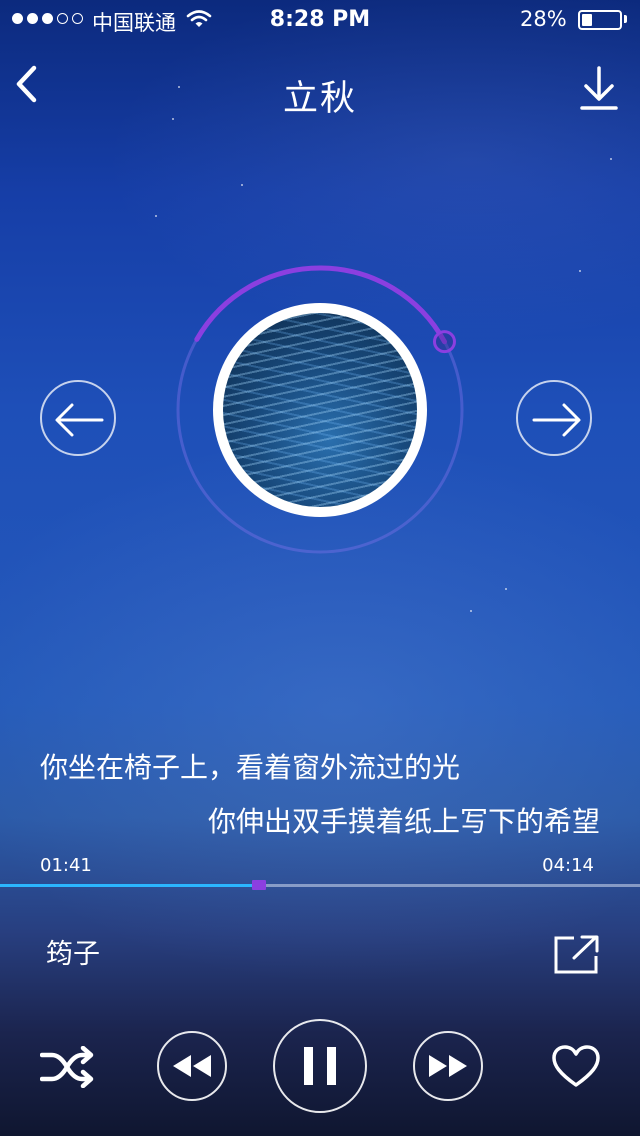  I want to click on time-elapsed: 01:41, so click(66, 865).